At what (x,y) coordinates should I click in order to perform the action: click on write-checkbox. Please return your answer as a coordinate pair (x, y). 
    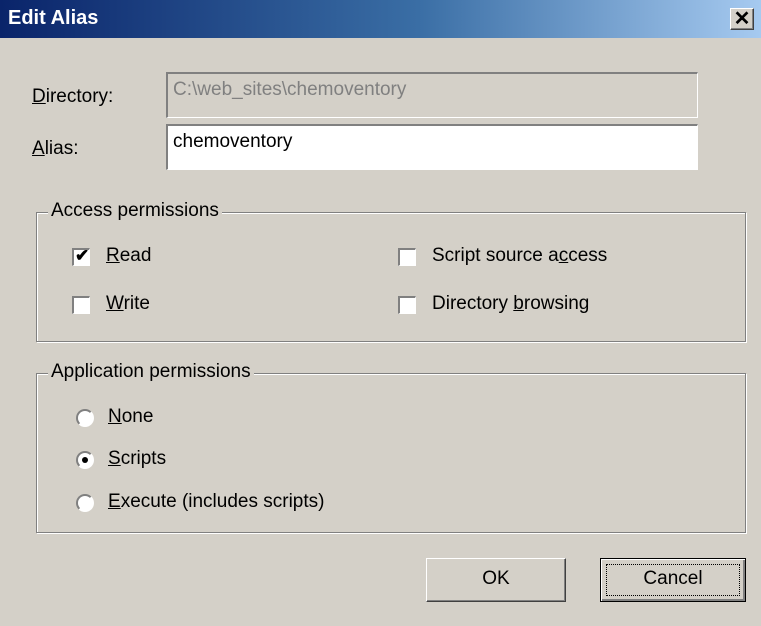
    Looking at the image, I should click on (81, 305).